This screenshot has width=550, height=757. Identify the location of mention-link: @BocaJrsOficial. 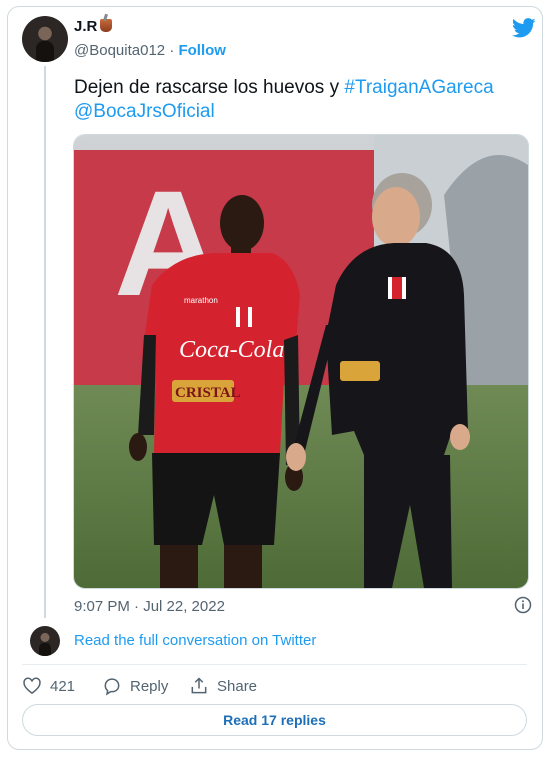
(144, 111).